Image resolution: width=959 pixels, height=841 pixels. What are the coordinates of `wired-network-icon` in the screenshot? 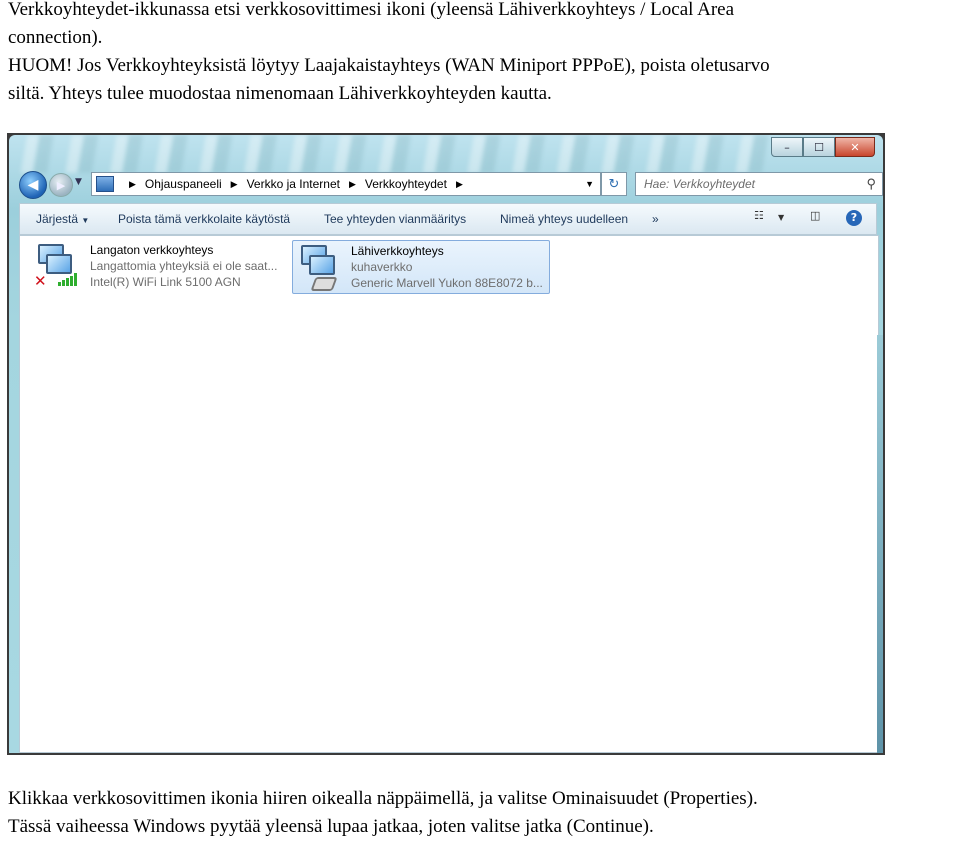 It's located at (323, 267).